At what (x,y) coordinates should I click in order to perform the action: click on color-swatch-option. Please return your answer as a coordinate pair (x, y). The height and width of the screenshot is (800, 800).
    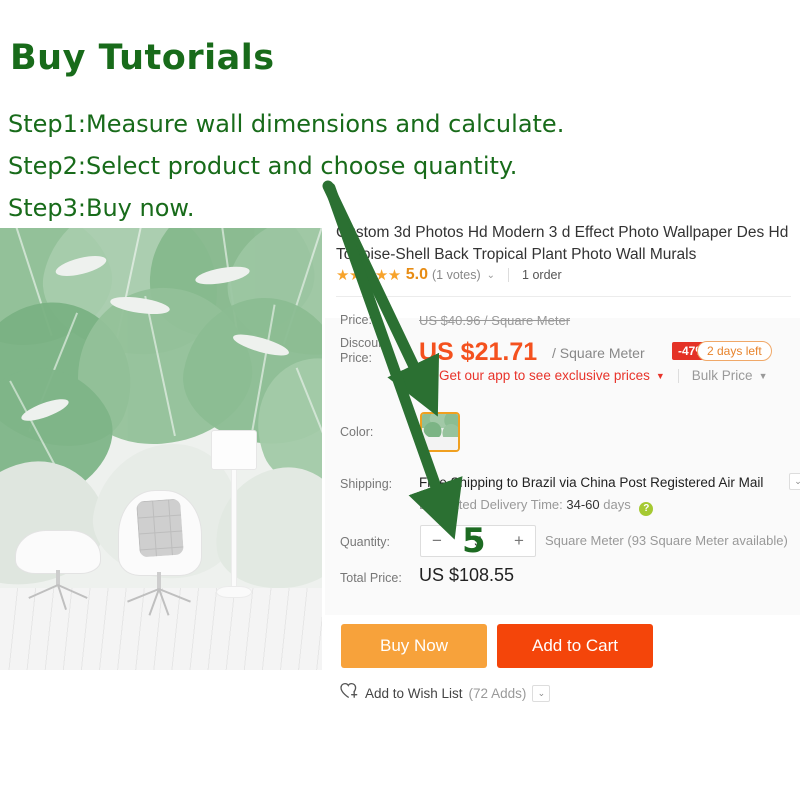
    Looking at the image, I should click on (440, 432).